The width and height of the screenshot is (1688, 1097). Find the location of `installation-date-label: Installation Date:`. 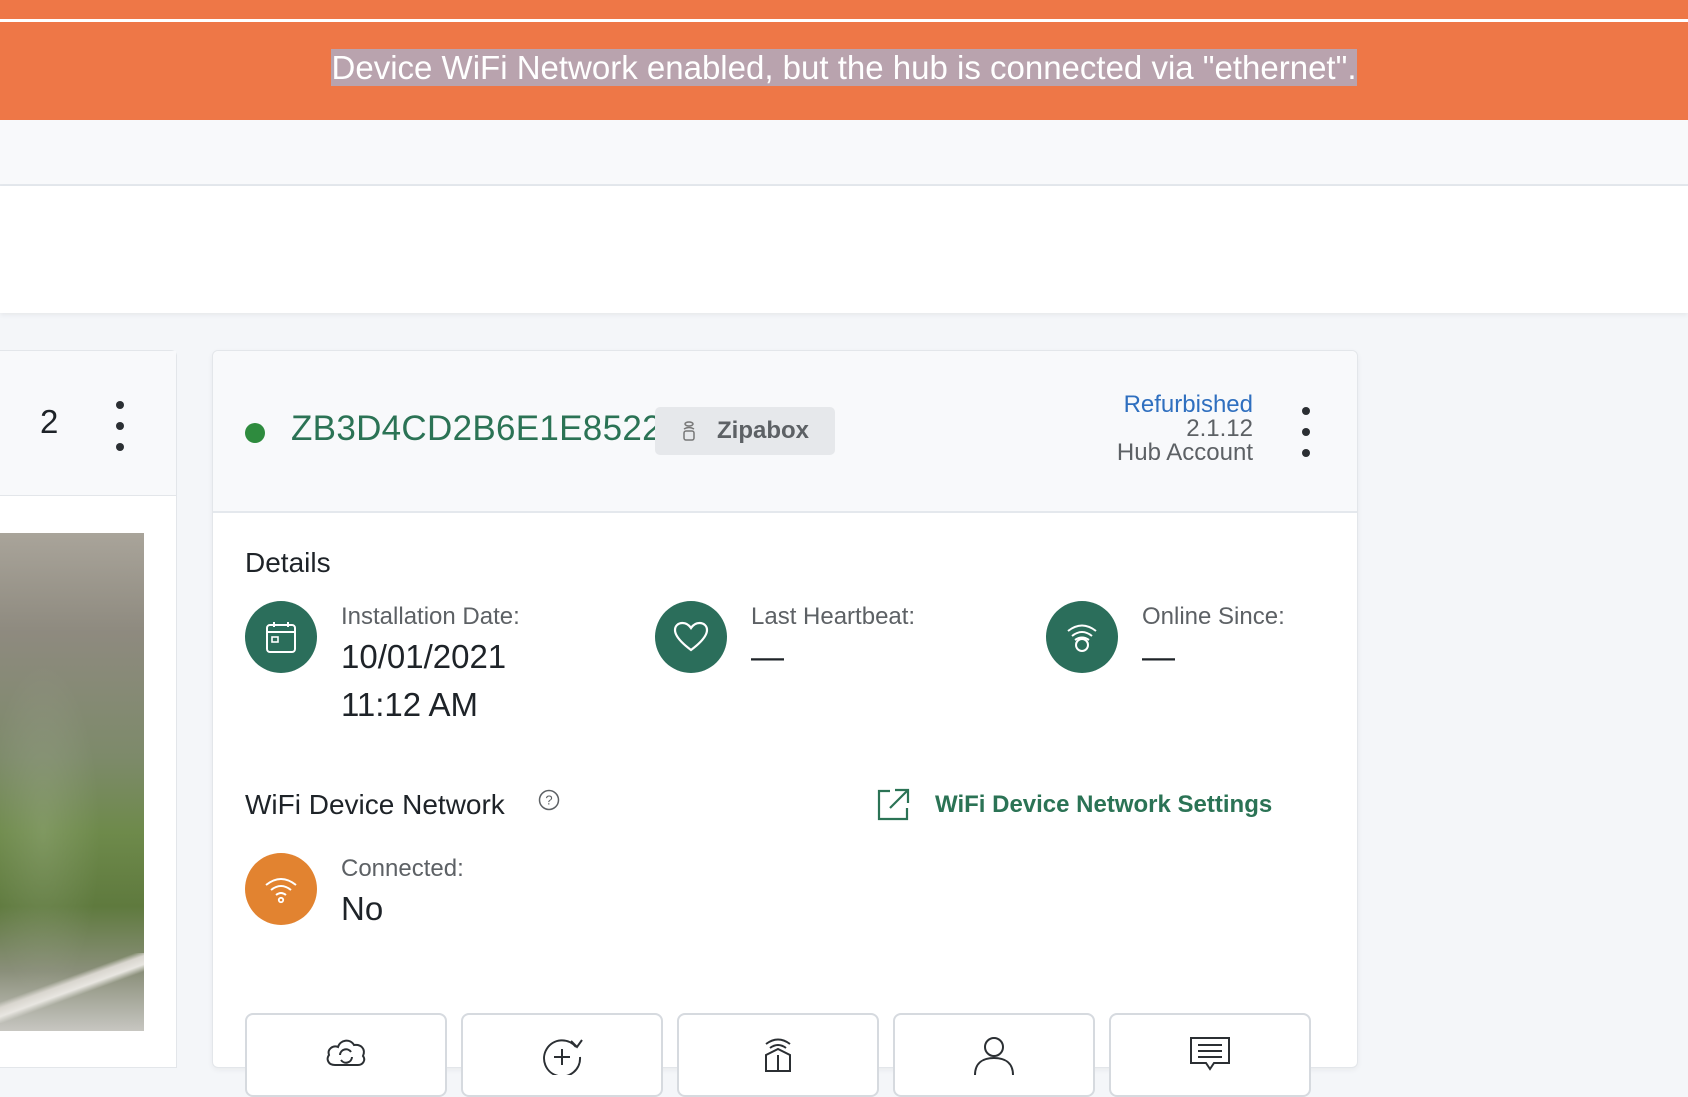

installation-date-label: Installation Date: is located at coordinates (430, 616).